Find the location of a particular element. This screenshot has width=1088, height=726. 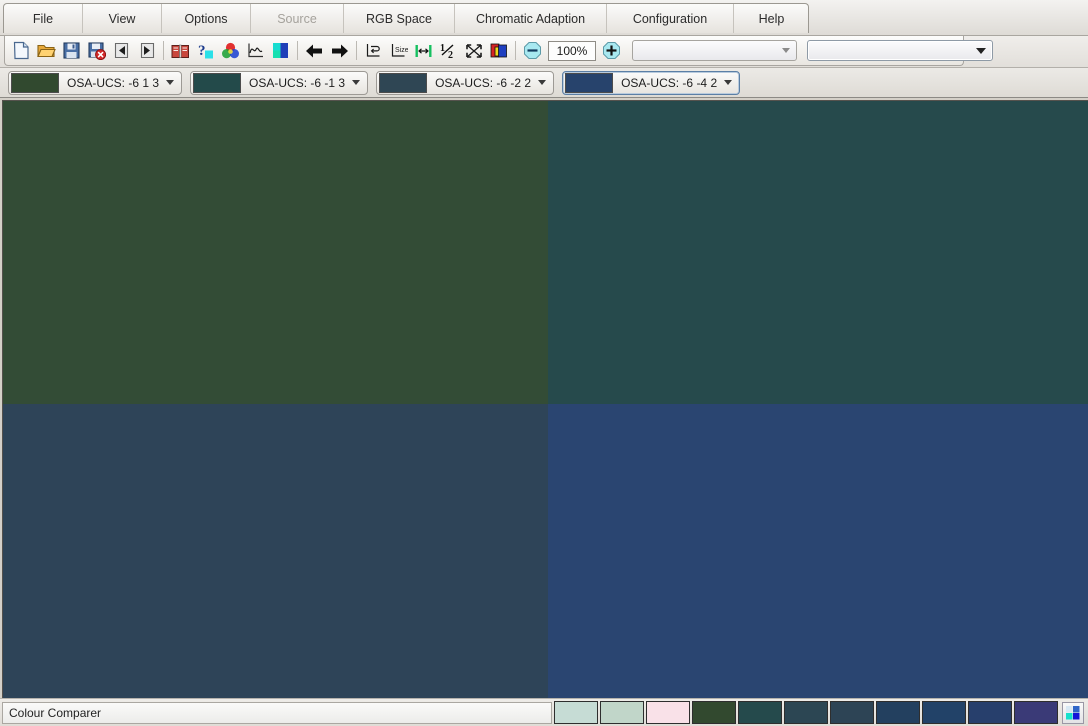

next-page-icon is located at coordinates (147, 50).